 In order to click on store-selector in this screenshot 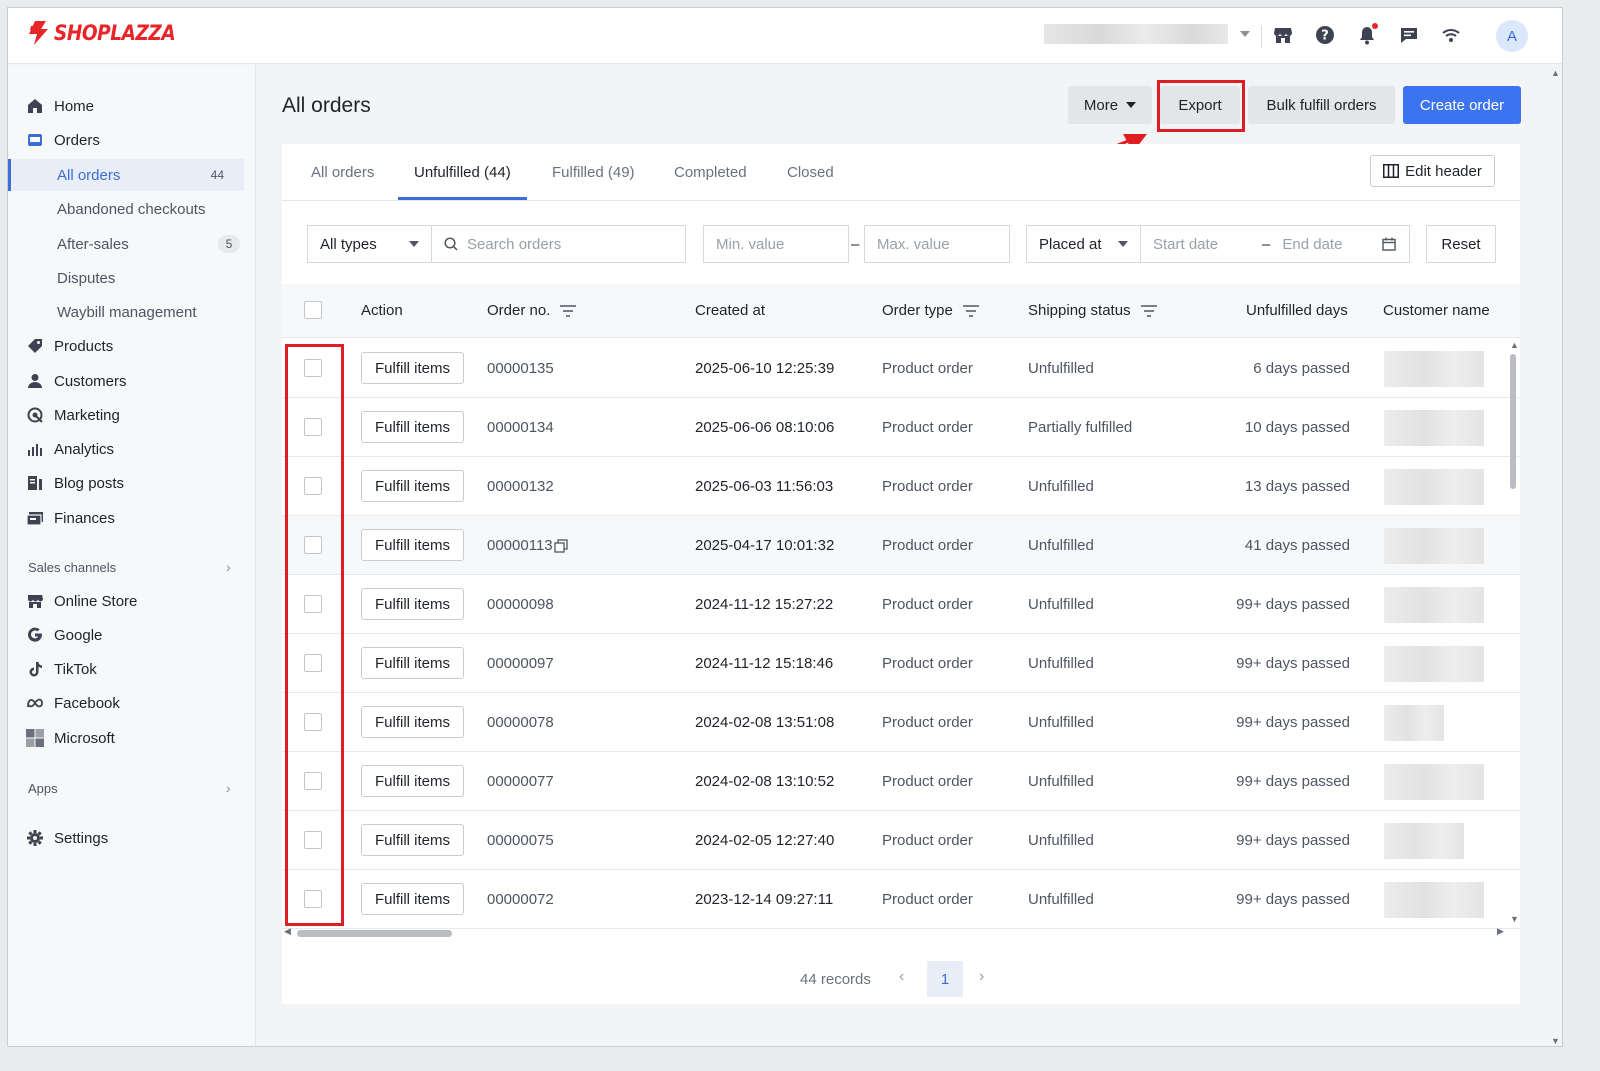, I will do `click(1147, 34)`.